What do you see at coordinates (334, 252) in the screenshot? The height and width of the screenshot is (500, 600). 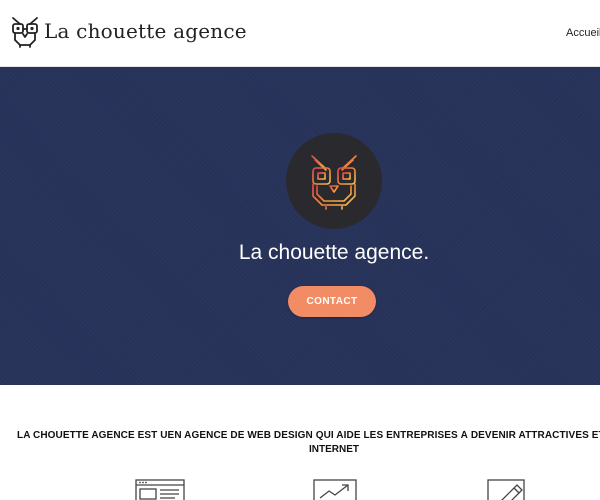 I see `hero-title: La chouette agence.` at bounding box center [334, 252].